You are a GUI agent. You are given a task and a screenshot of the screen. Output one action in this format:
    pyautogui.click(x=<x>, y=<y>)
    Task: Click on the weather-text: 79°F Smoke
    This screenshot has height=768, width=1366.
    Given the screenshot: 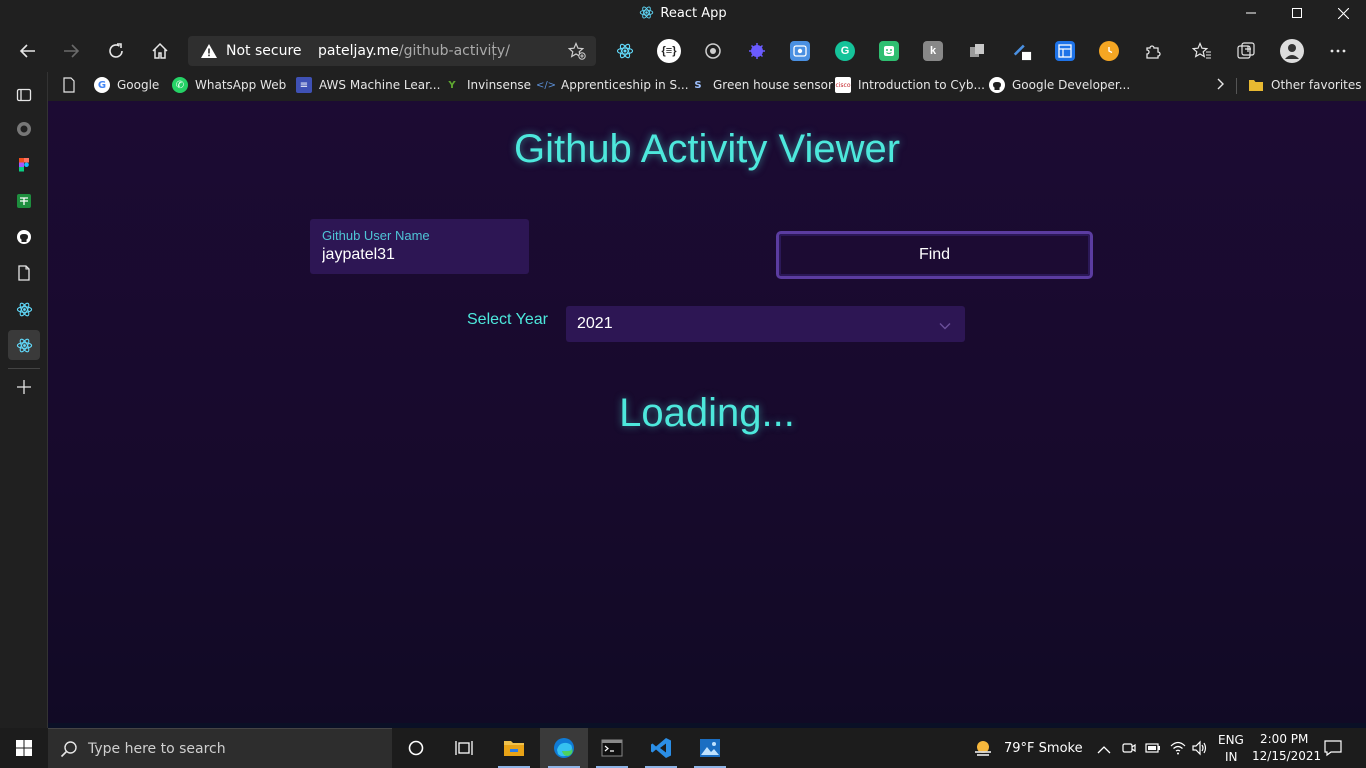 What is the action you would take?
    pyautogui.click(x=1043, y=748)
    